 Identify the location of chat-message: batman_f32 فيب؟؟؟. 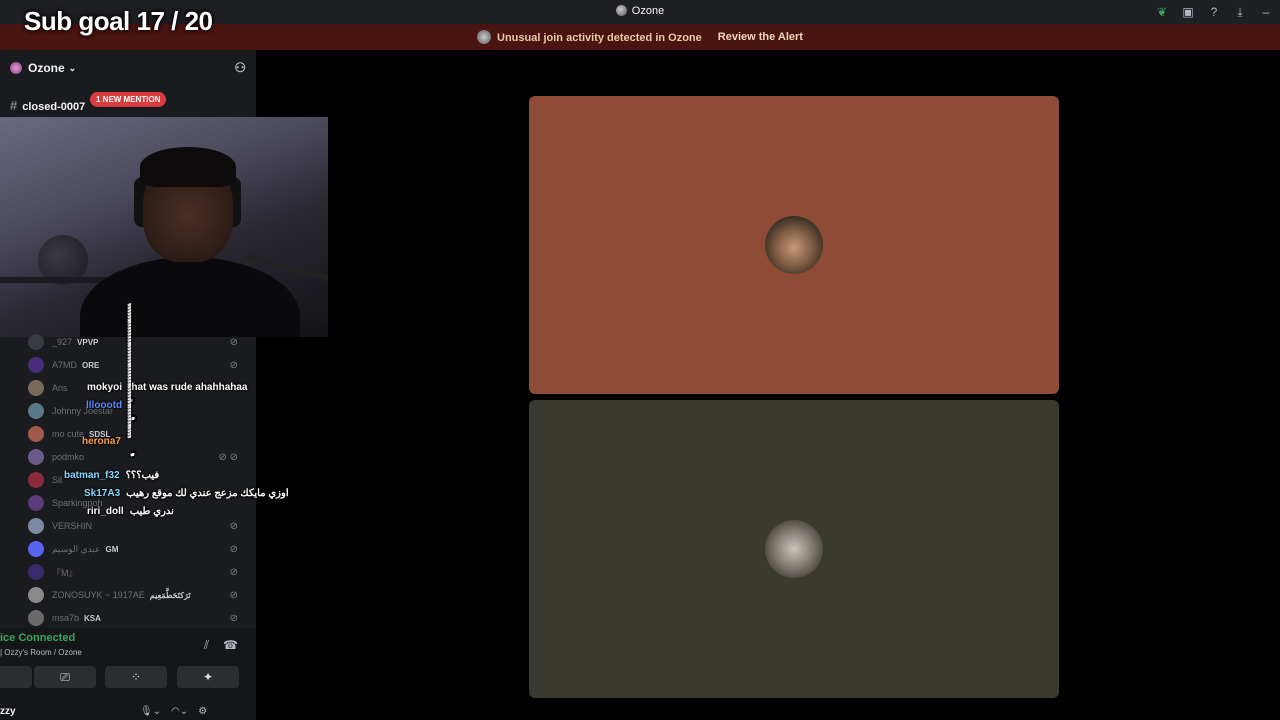
(111, 475).